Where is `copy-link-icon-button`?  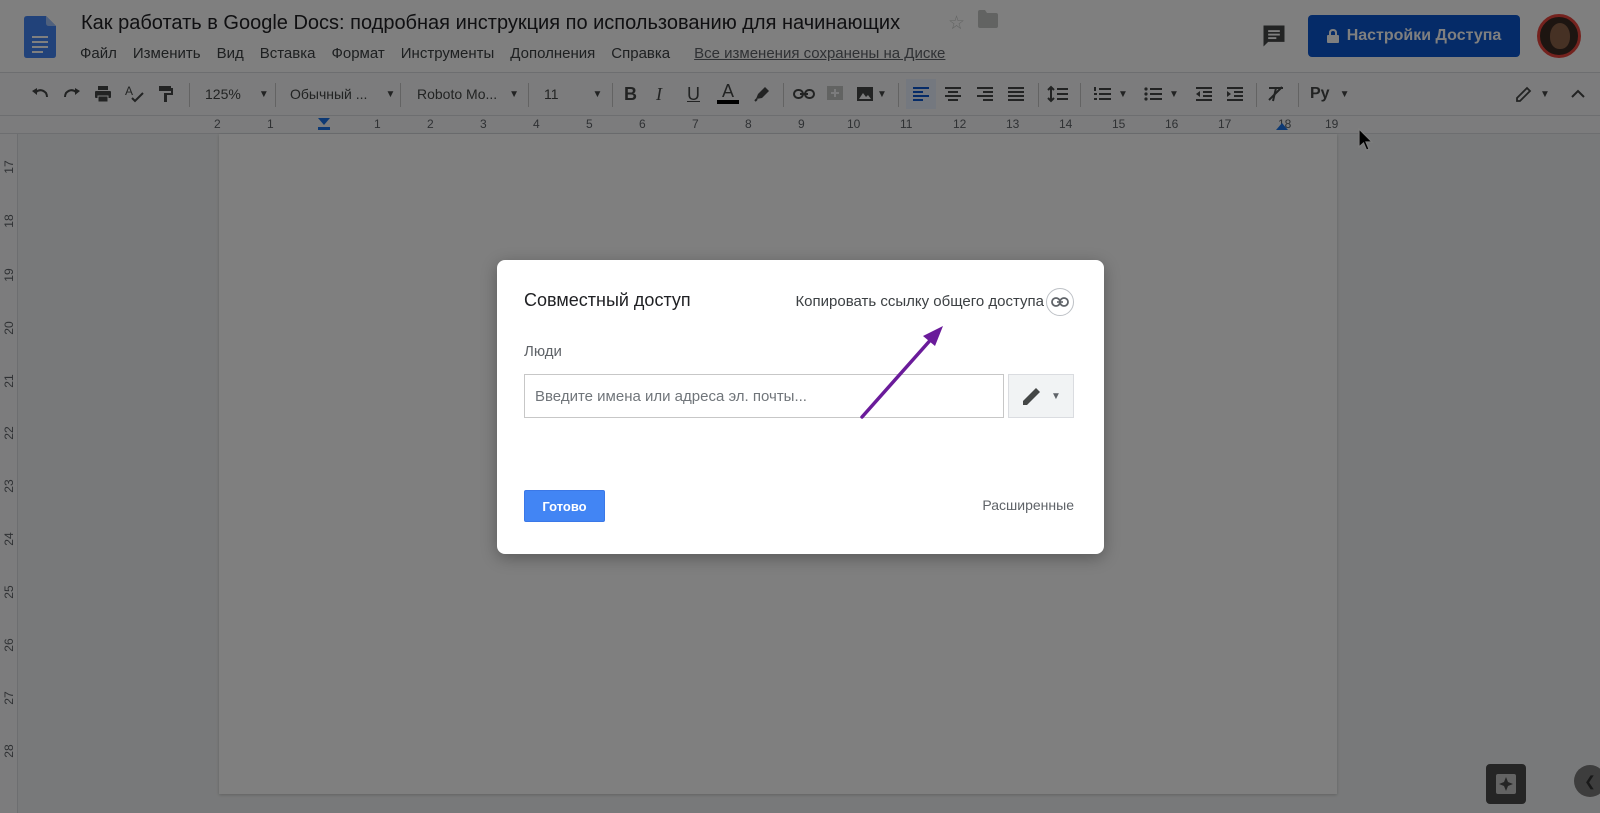 copy-link-icon-button is located at coordinates (1060, 302).